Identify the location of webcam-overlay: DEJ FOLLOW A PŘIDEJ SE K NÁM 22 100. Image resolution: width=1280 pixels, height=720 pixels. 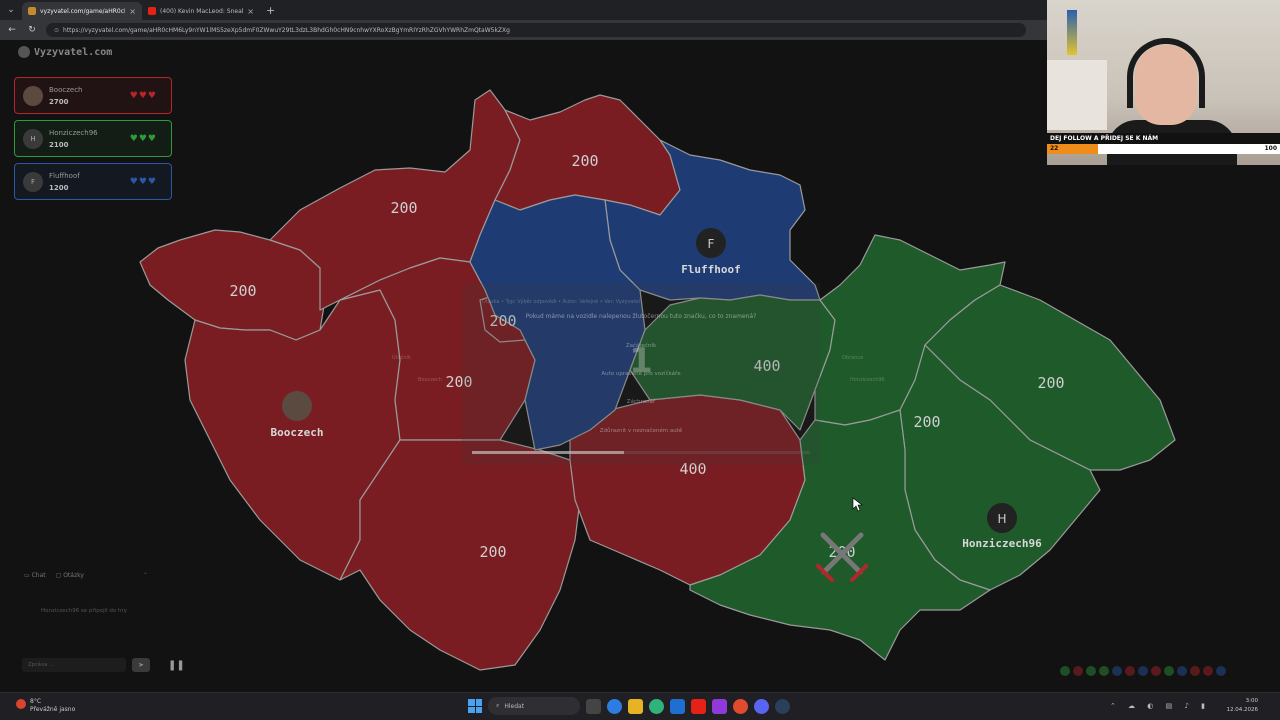
(1163, 82).